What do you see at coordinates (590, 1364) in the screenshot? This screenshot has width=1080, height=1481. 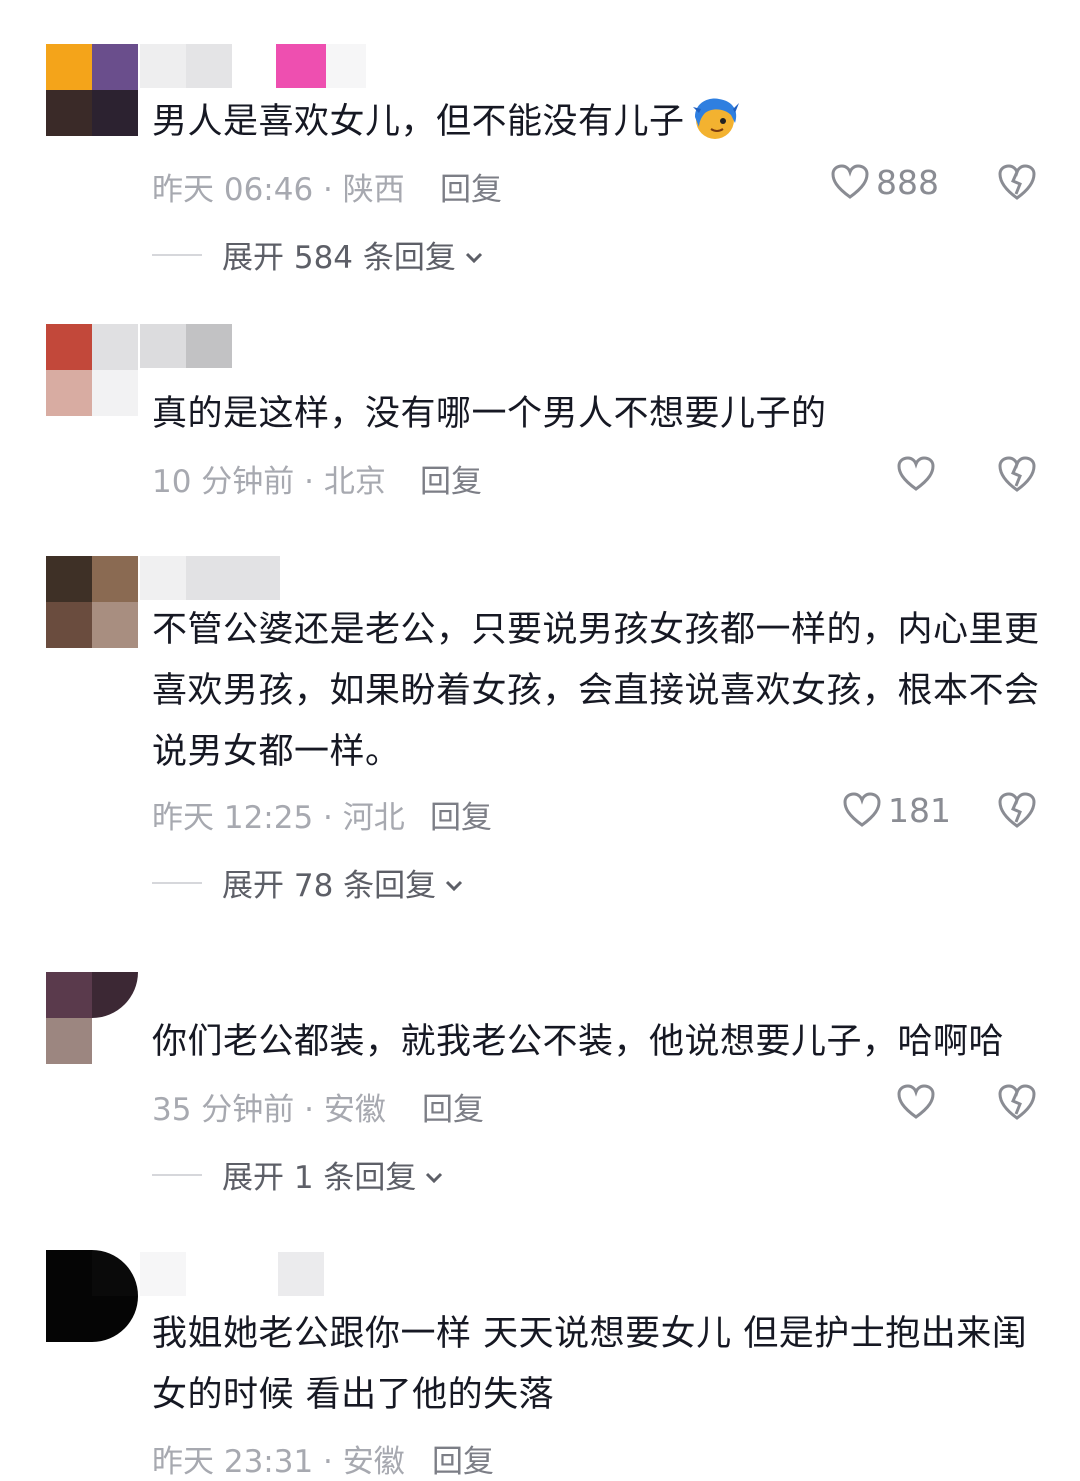 I see `comment-text: 我姐她老公跟你一样 天天说想要女儿 但是护士抱出来闺女的时候 看出了他的失落` at bounding box center [590, 1364].